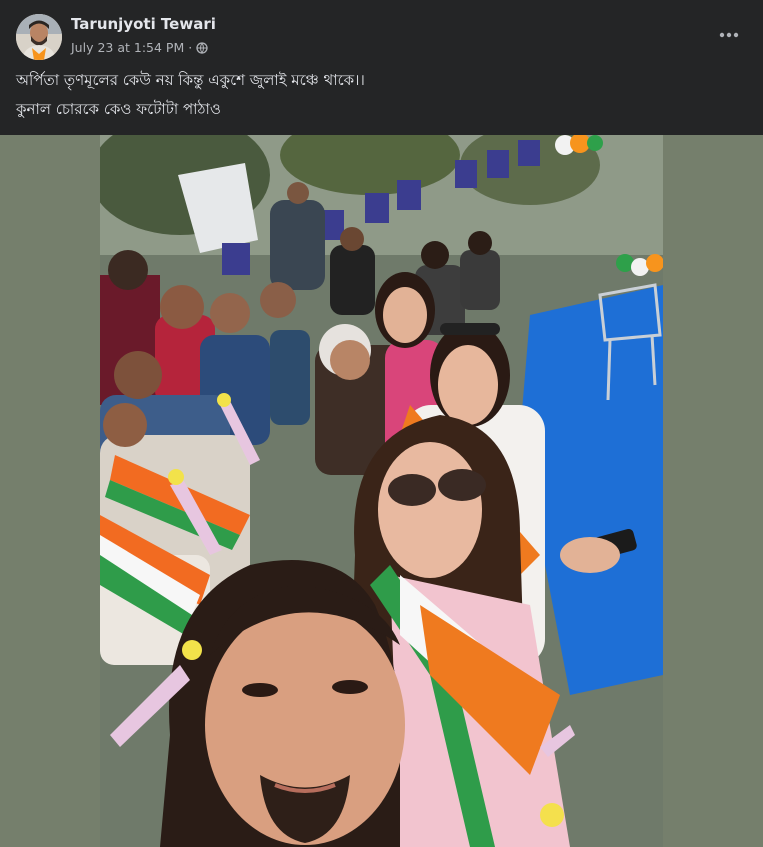 This screenshot has width=763, height=847. I want to click on post-meta: July 23 at 1:54 PM ·, so click(139, 47).